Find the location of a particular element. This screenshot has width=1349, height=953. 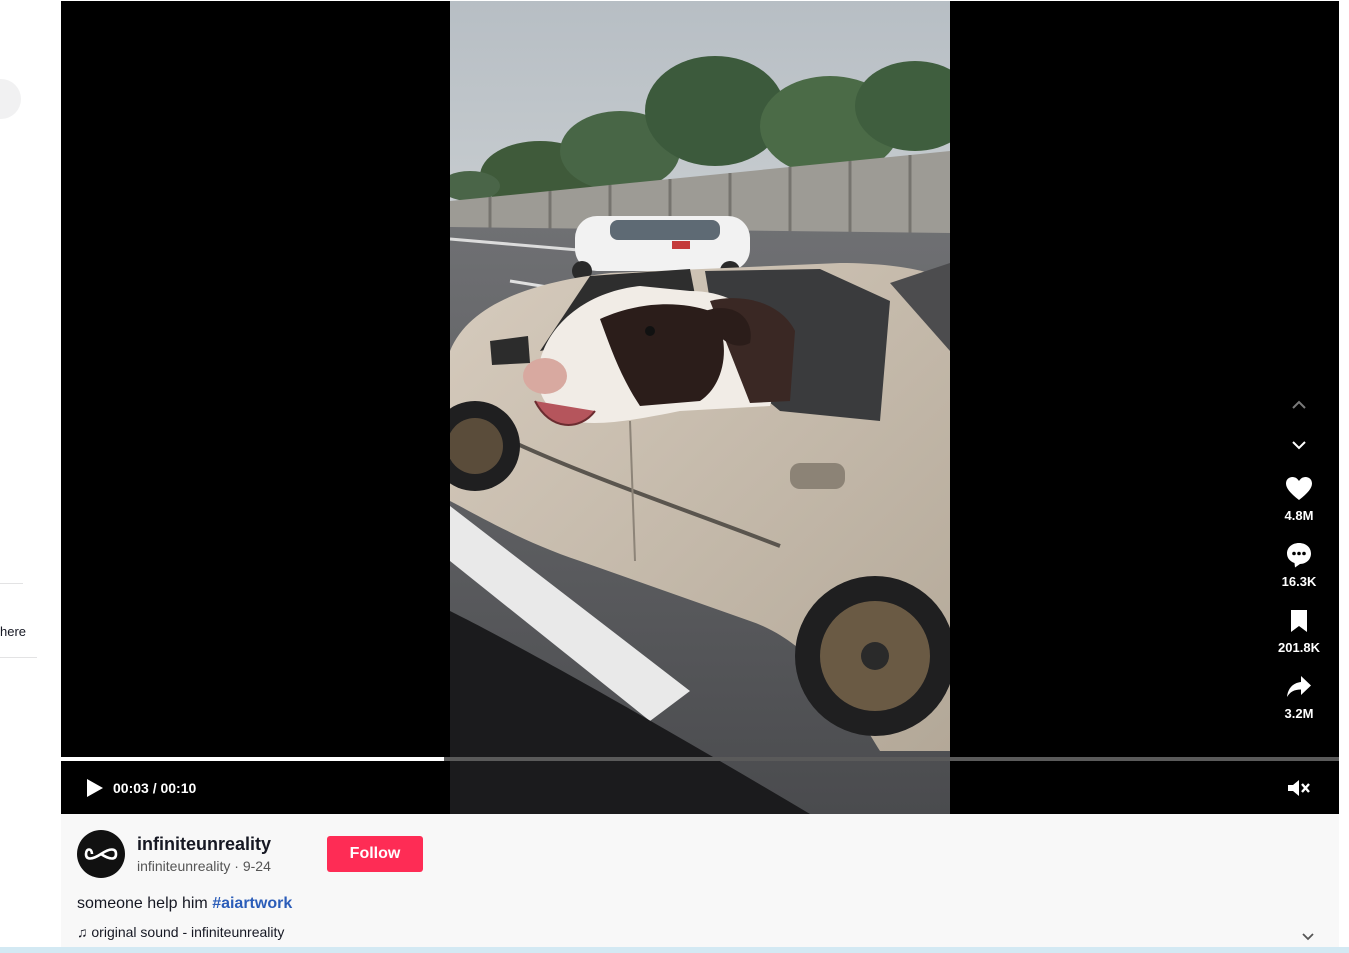

sound-title: original sound - infiniteunreality is located at coordinates (188, 932).